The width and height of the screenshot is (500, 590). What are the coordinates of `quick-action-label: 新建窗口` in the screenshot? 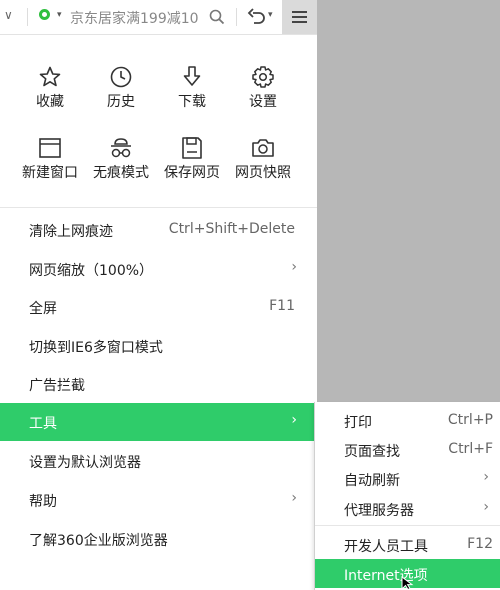 It's located at (50, 173).